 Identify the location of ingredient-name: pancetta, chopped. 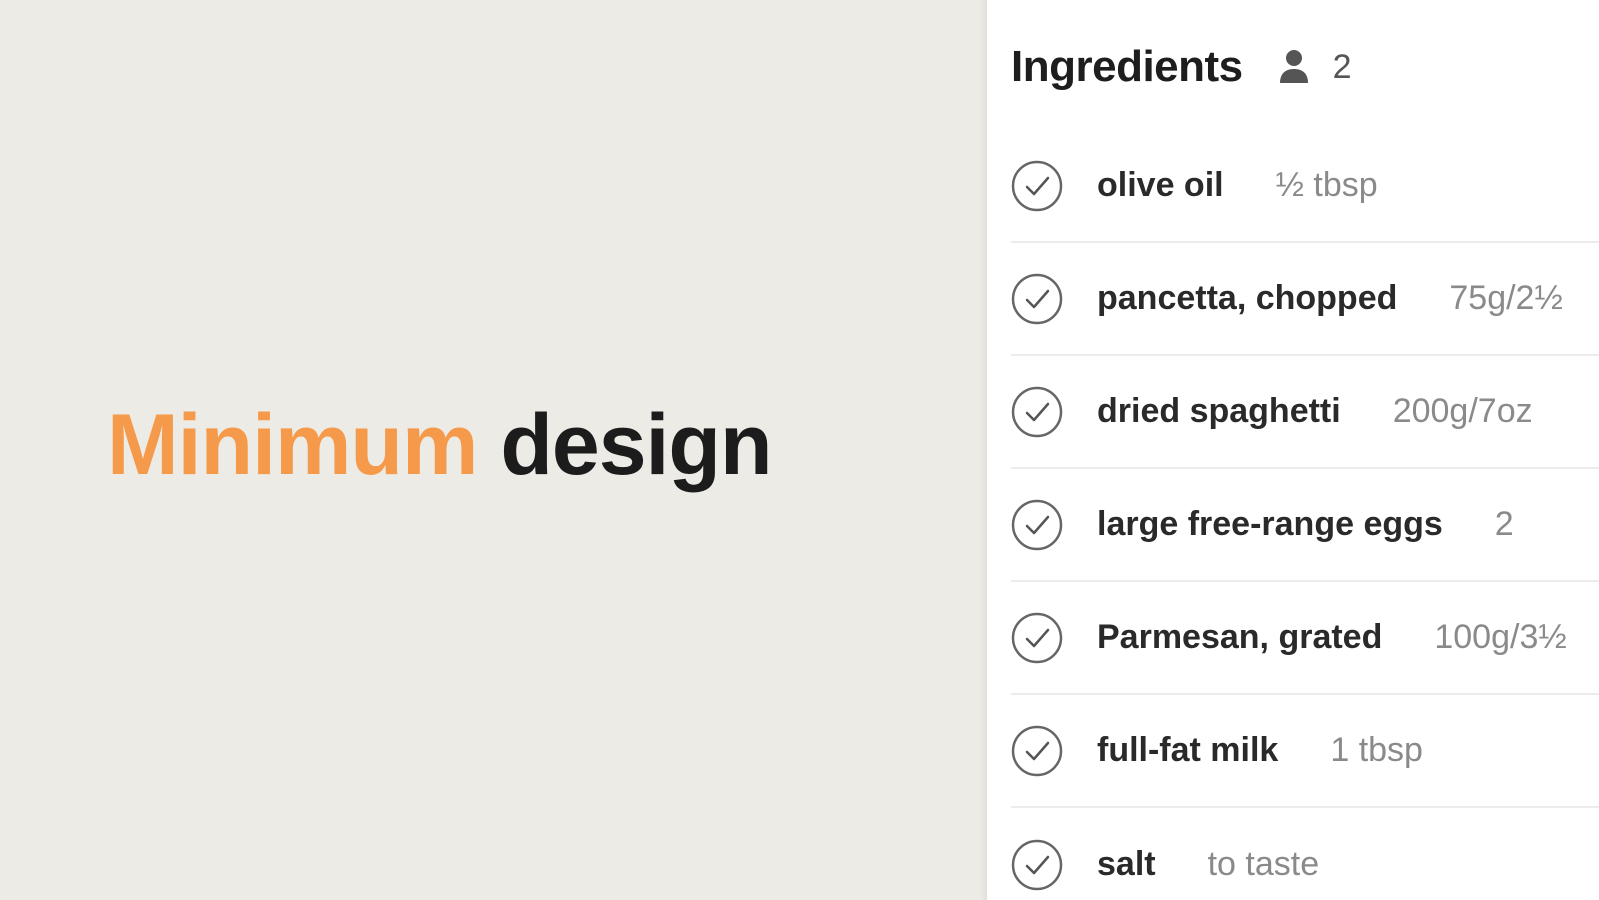
(1247, 298).